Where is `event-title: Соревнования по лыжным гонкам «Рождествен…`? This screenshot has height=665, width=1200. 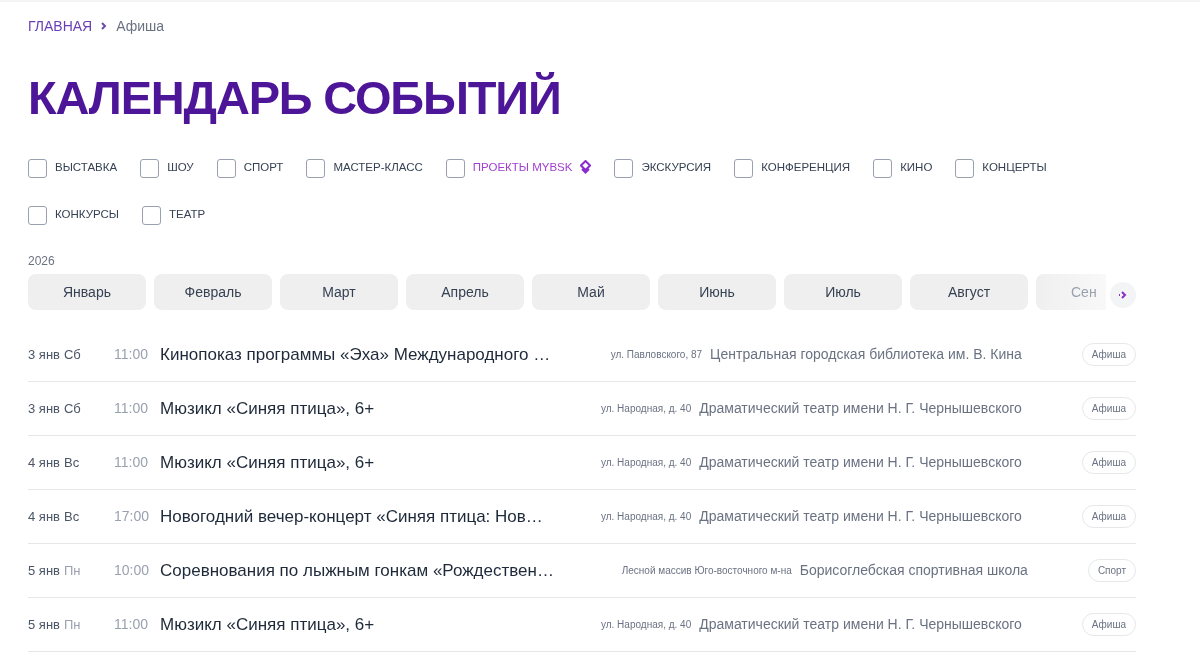
event-title: Соревнования по лыжным гонкам «Рождествен… is located at coordinates (357, 570).